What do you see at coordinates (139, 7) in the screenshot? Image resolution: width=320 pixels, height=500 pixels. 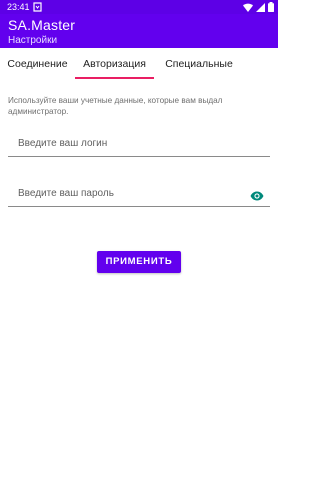 I see `status-bar: 23:41` at bounding box center [139, 7].